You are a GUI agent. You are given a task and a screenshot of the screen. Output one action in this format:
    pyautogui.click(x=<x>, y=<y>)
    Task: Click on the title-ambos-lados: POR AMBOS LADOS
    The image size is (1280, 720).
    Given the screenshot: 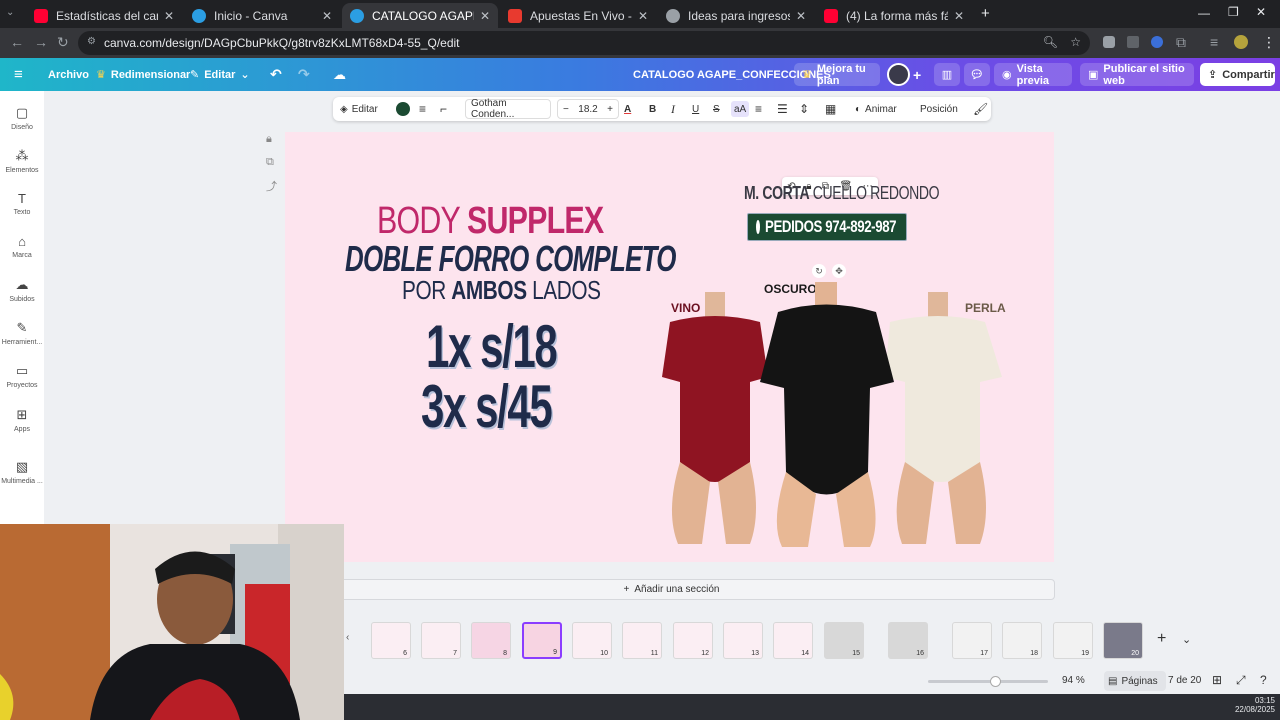 What is the action you would take?
    pyautogui.click(x=501, y=290)
    